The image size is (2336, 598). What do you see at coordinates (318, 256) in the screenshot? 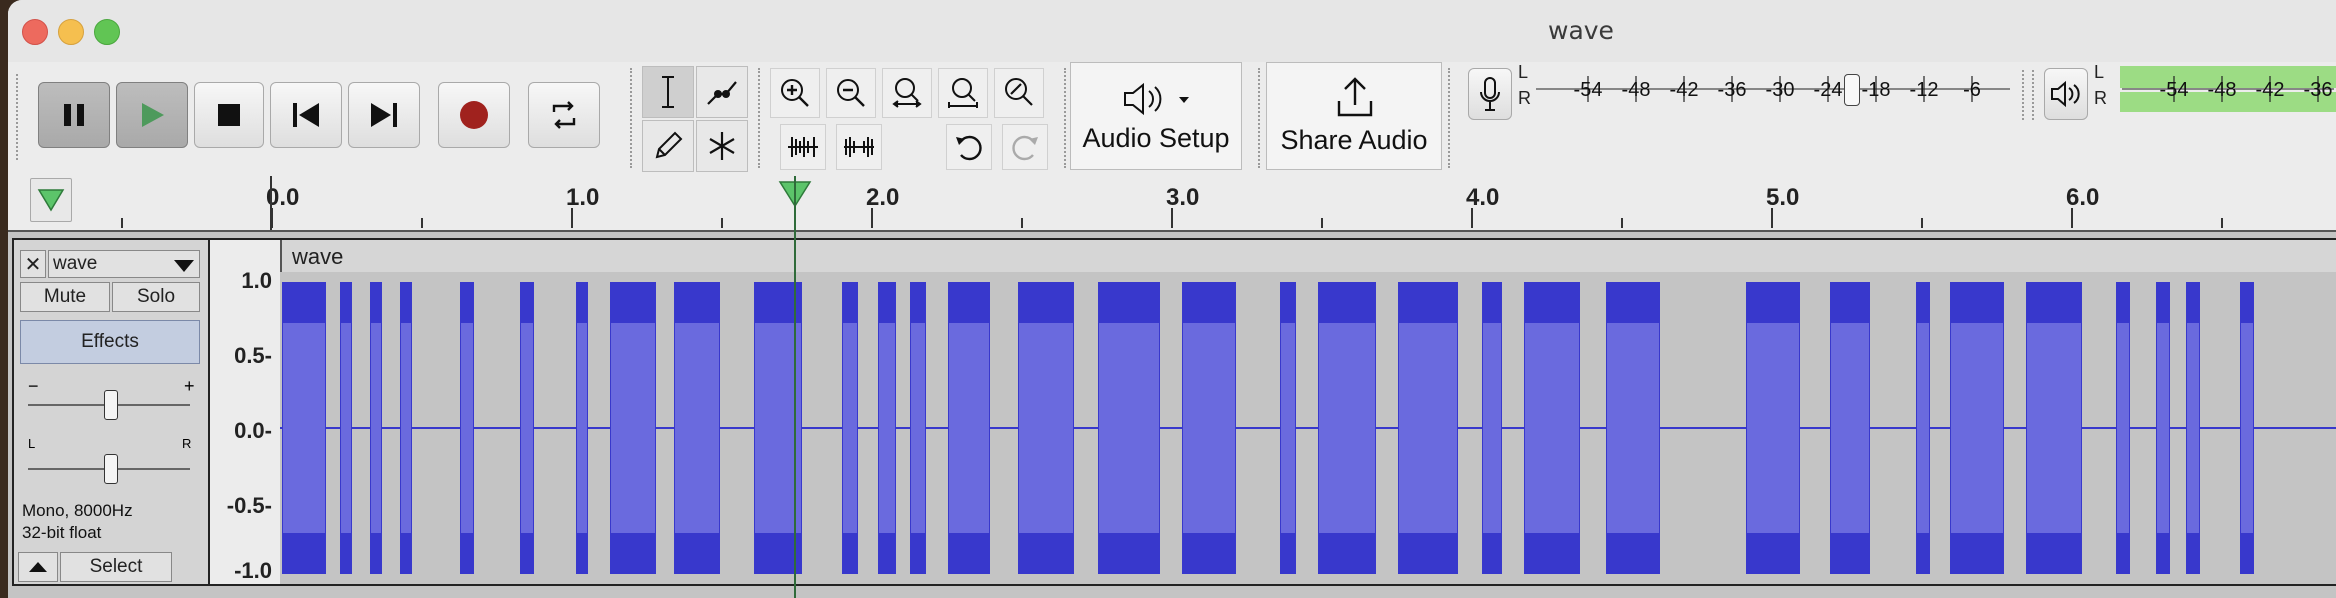
I see `clip-name: wave` at bounding box center [318, 256].